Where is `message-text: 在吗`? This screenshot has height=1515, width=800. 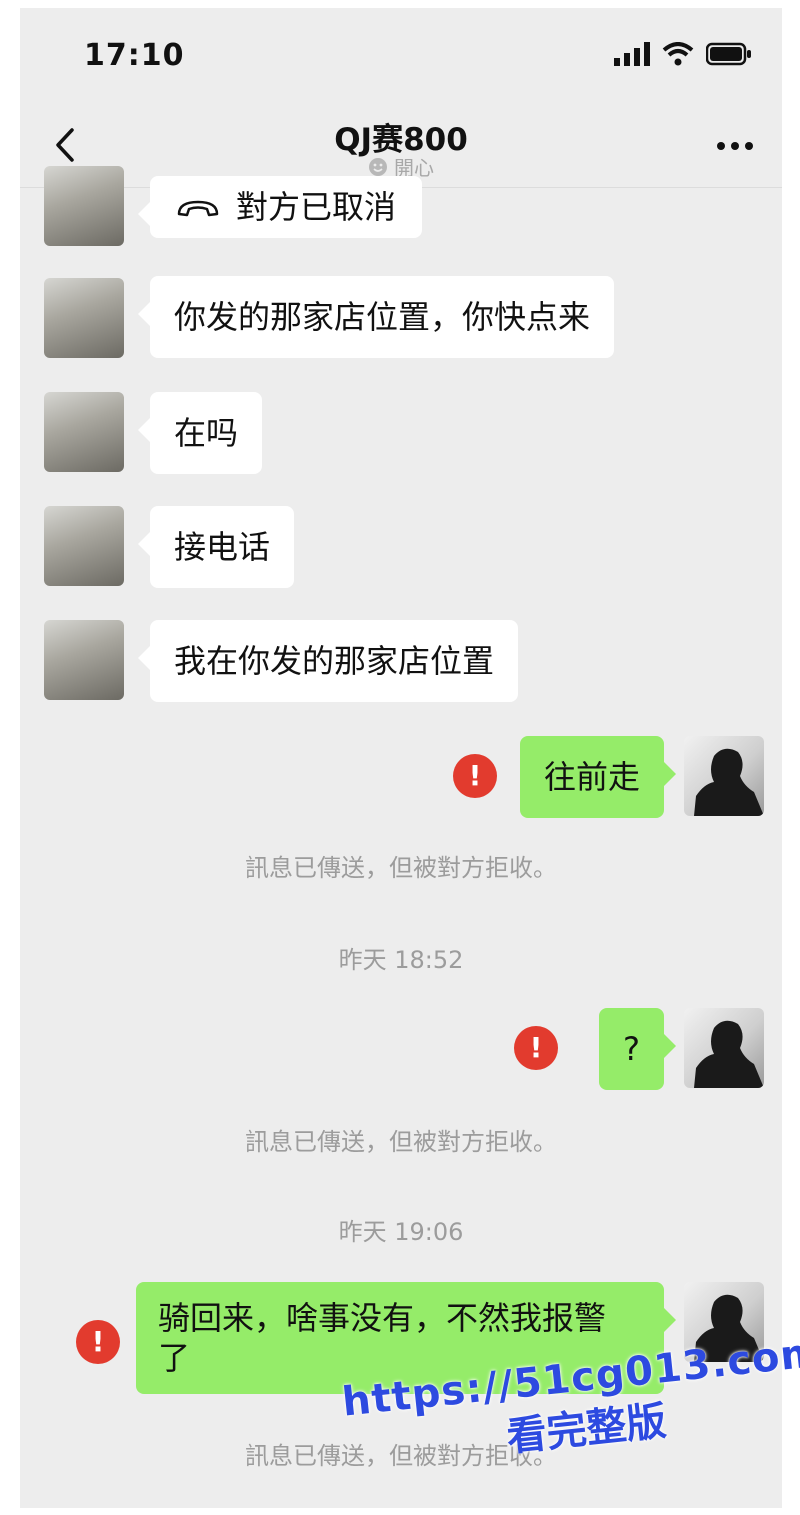
message-text: 在吗 is located at coordinates (206, 433).